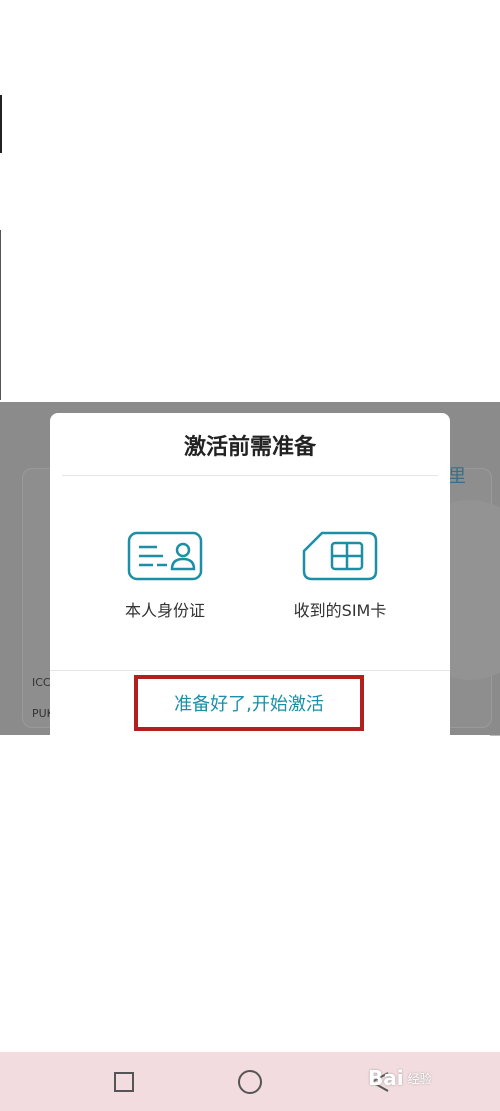  What do you see at coordinates (457, 476) in the screenshot?
I see `background-link-text: 里` at bounding box center [457, 476].